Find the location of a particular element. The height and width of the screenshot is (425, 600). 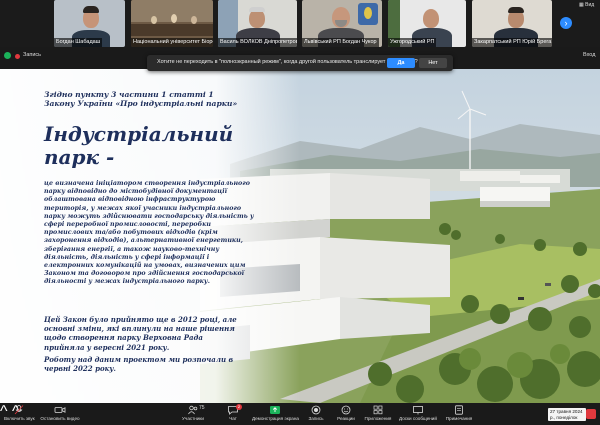

reactions-button: Реакции is located at coordinates (346, 413).